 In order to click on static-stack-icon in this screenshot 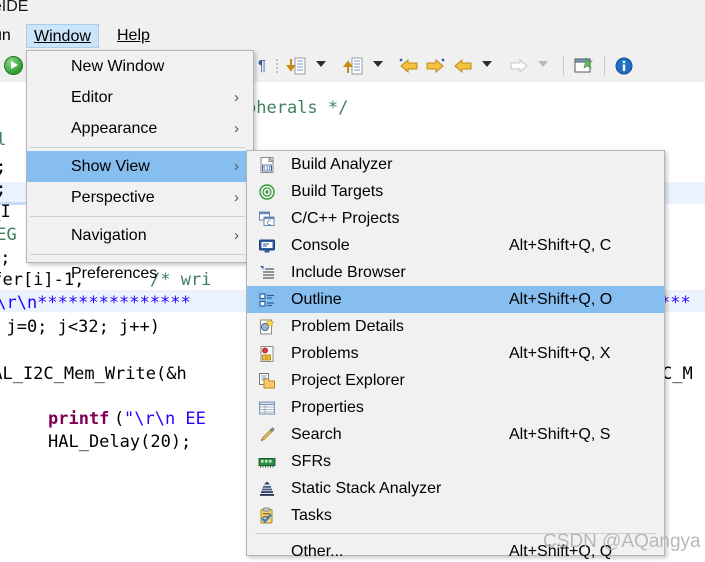, I will do `click(267, 489)`.